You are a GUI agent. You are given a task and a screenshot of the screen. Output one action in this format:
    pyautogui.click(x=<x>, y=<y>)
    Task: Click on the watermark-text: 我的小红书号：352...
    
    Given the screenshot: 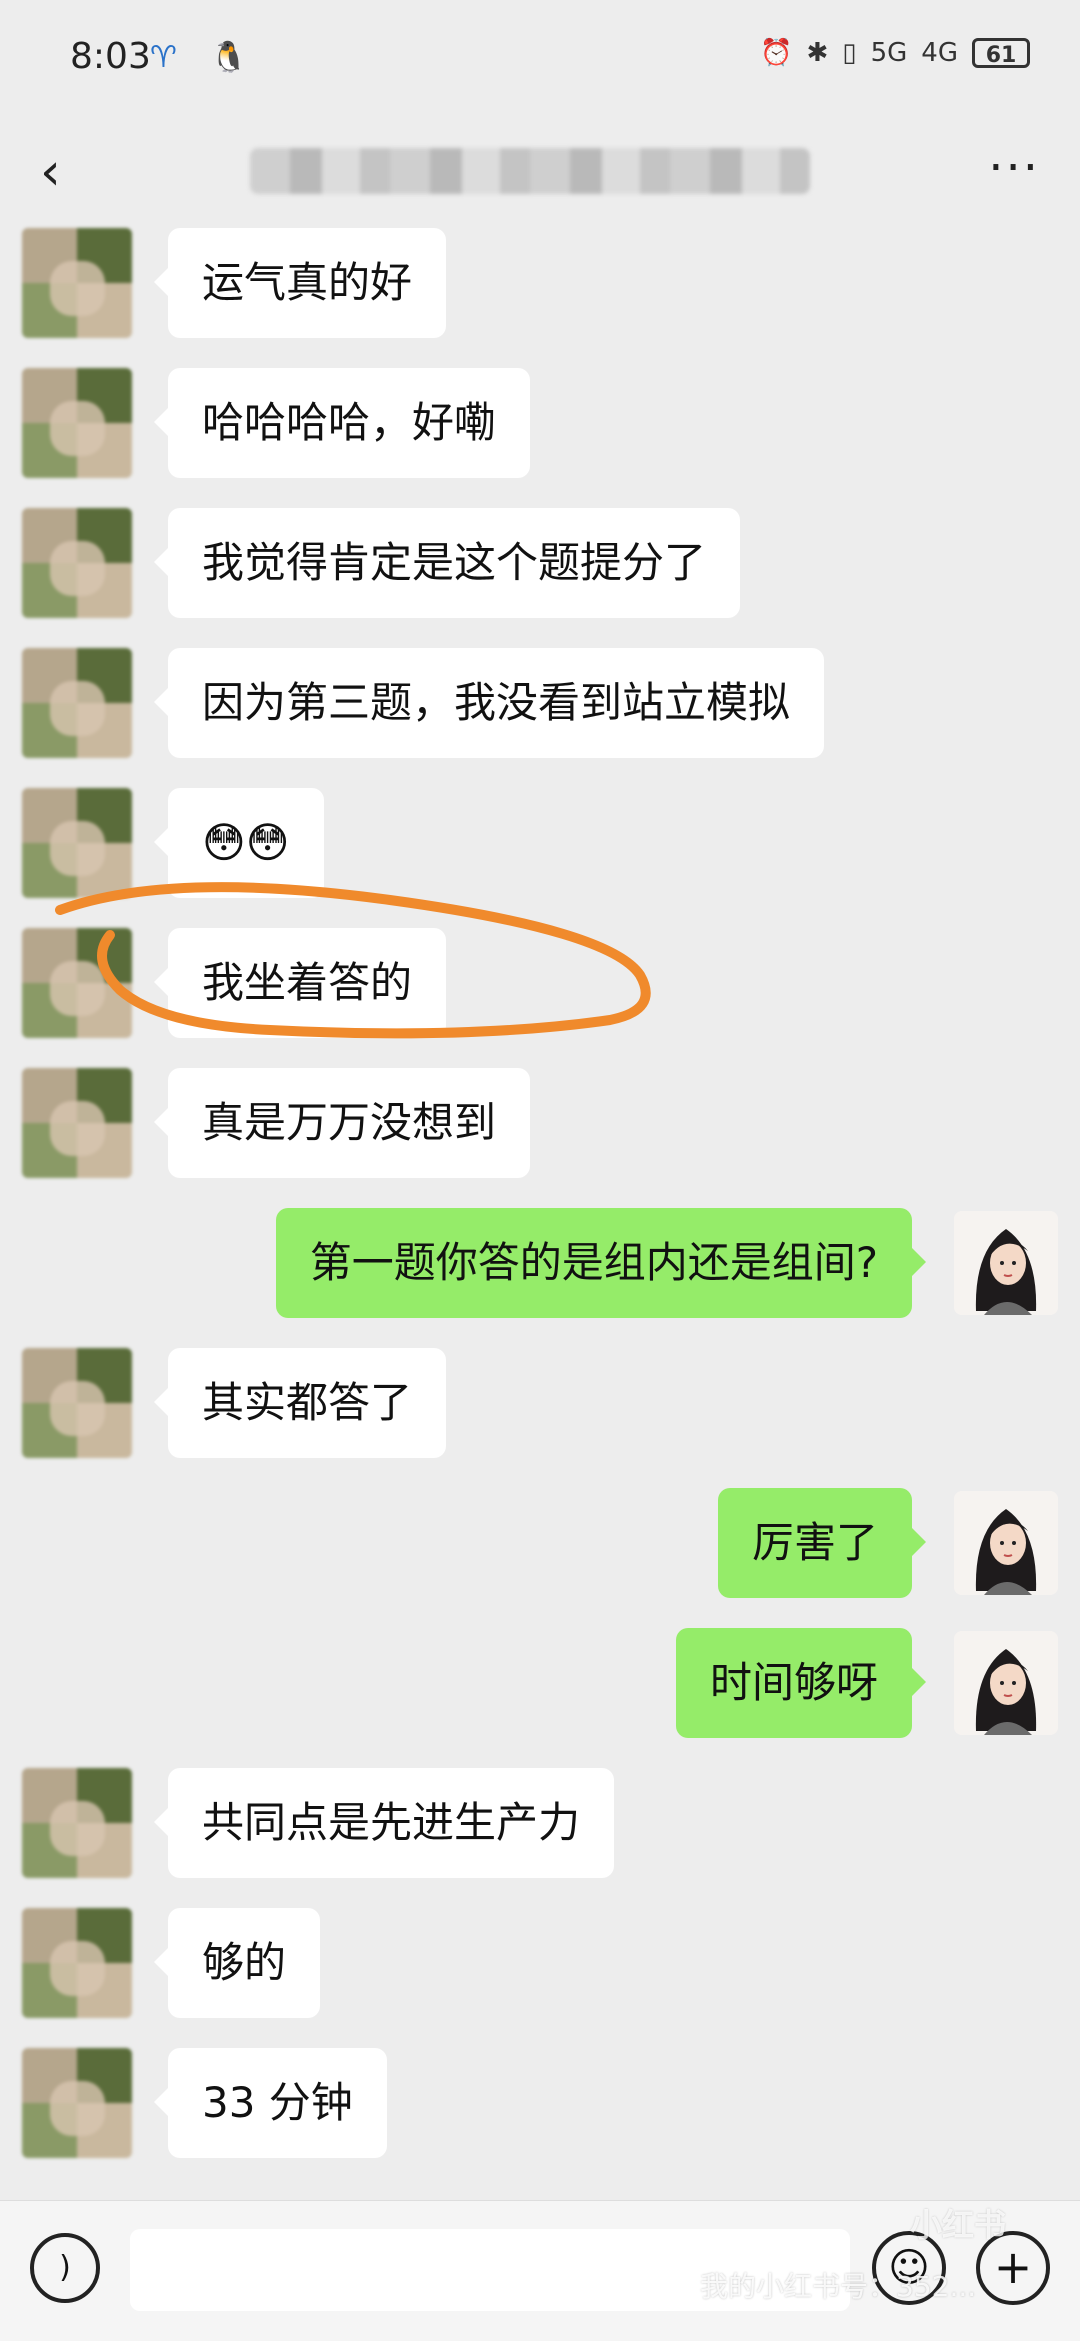 What is the action you would take?
    pyautogui.click(x=838, y=2286)
    